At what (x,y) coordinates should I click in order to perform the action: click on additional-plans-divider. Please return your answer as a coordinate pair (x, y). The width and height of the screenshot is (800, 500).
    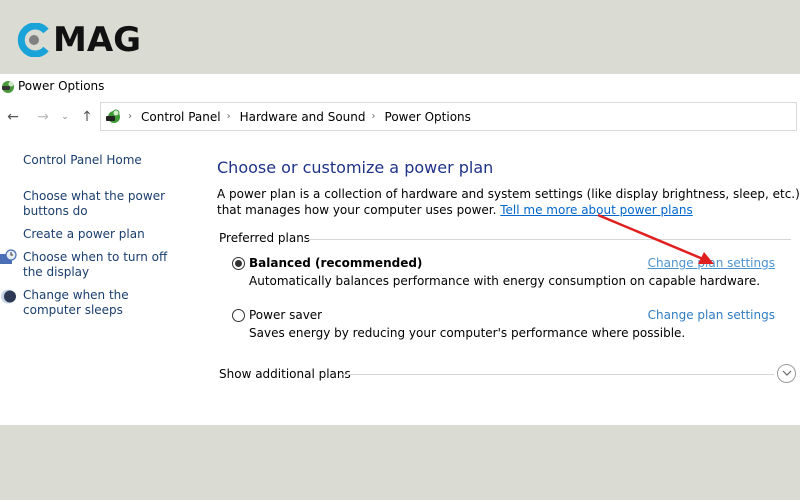
    Looking at the image, I should click on (558, 374).